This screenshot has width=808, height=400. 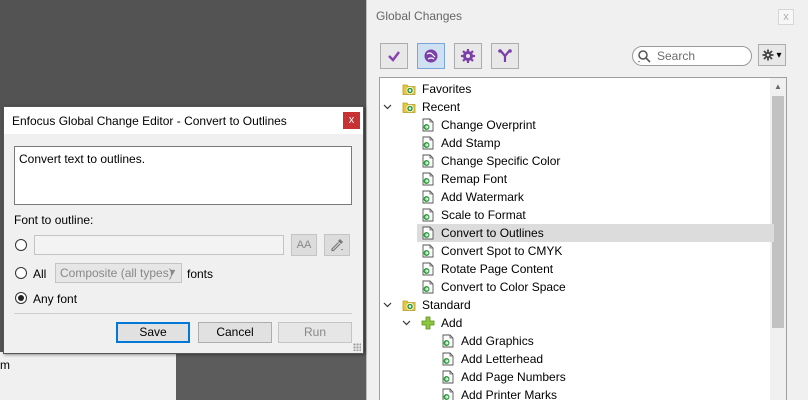 I want to click on tree-item-label: Add Letterhead, so click(x=502, y=359).